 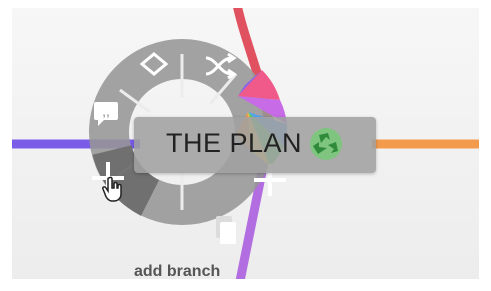 What do you see at coordinates (234, 143) in the screenshot?
I see `node-title: THE PLAN` at bounding box center [234, 143].